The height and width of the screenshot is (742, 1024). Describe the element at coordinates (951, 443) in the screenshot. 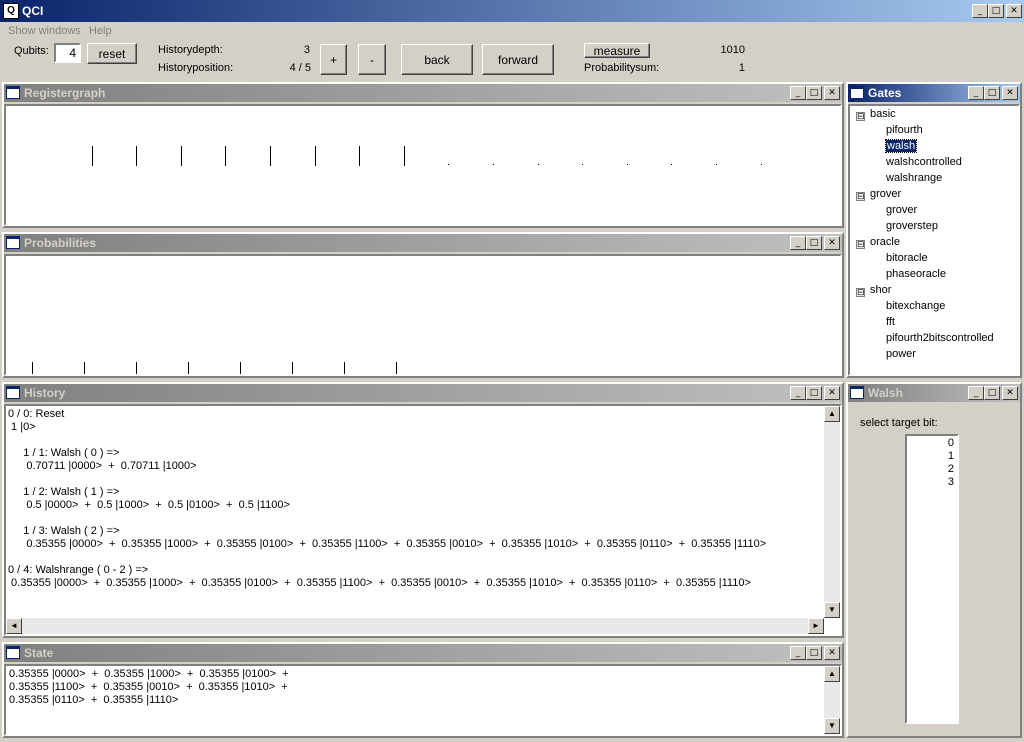

I see `target-bit-option-0: 0` at that location.